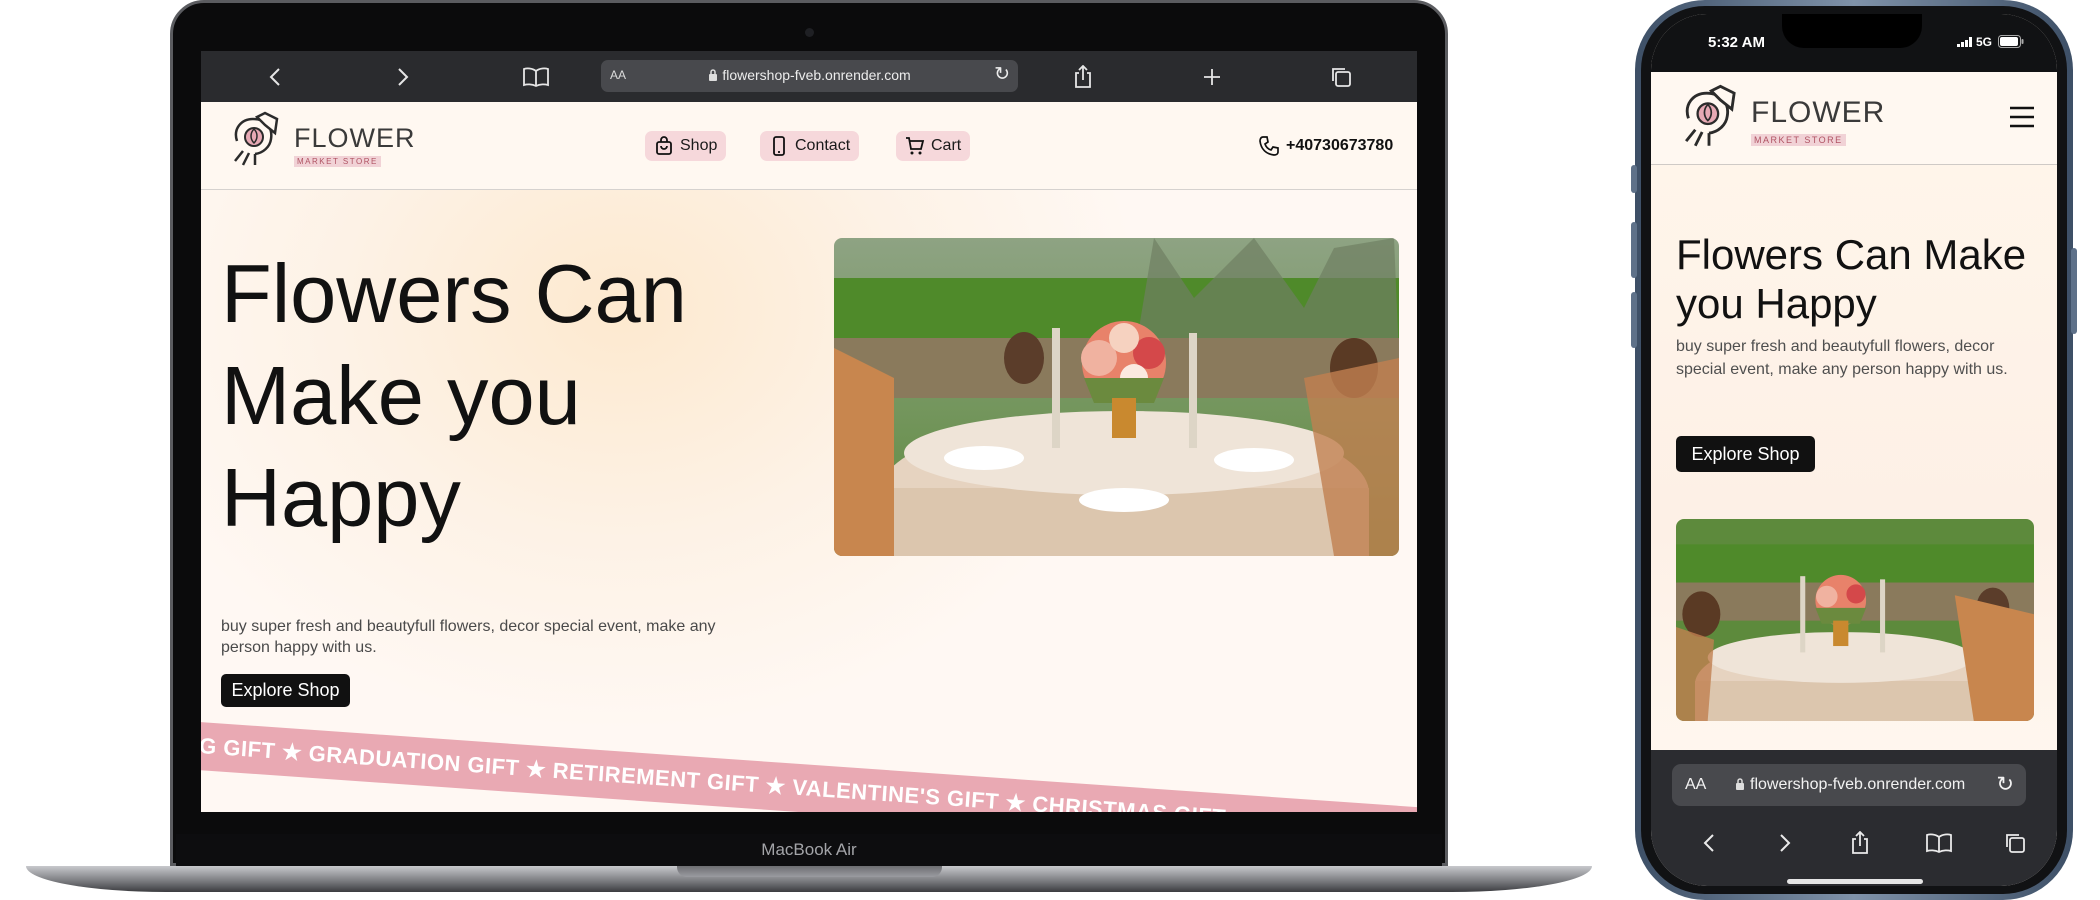  What do you see at coordinates (1860, 843) in the screenshot?
I see `mobile-share-icon` at bounding box center [1860, 843].